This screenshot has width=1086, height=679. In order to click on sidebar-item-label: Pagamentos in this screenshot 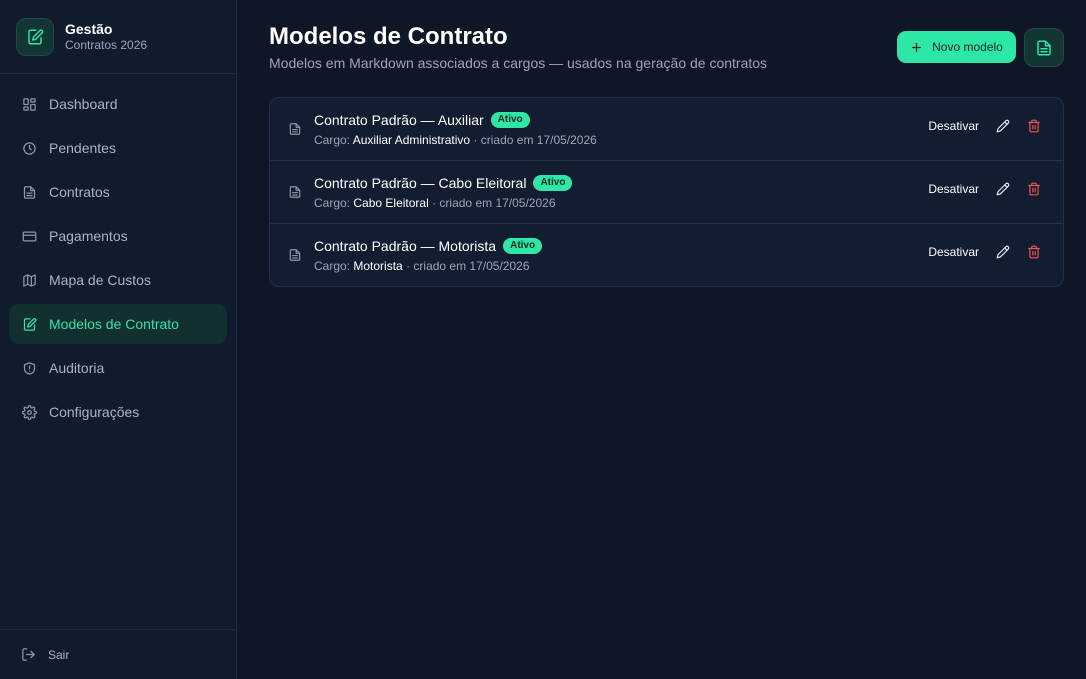, I will do `click(88, 236)`.